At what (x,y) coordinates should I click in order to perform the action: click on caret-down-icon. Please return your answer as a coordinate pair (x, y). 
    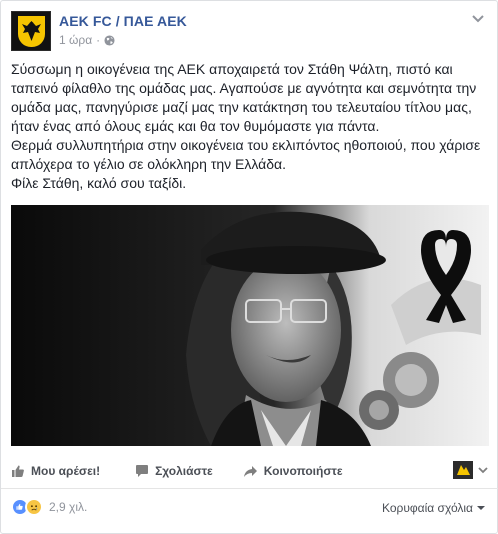
    Looking at the image, I should click on (481, 508).